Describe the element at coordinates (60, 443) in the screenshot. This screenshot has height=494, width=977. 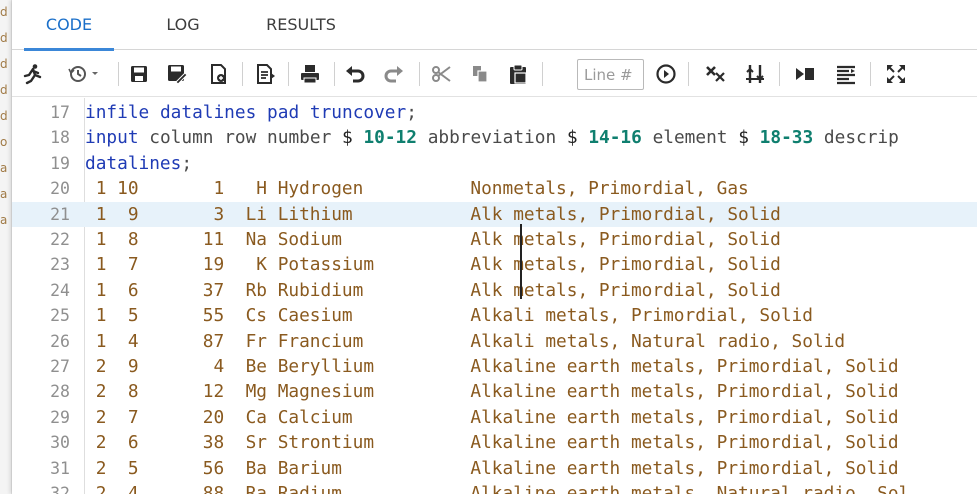
I see `line-number: 30` at that location.